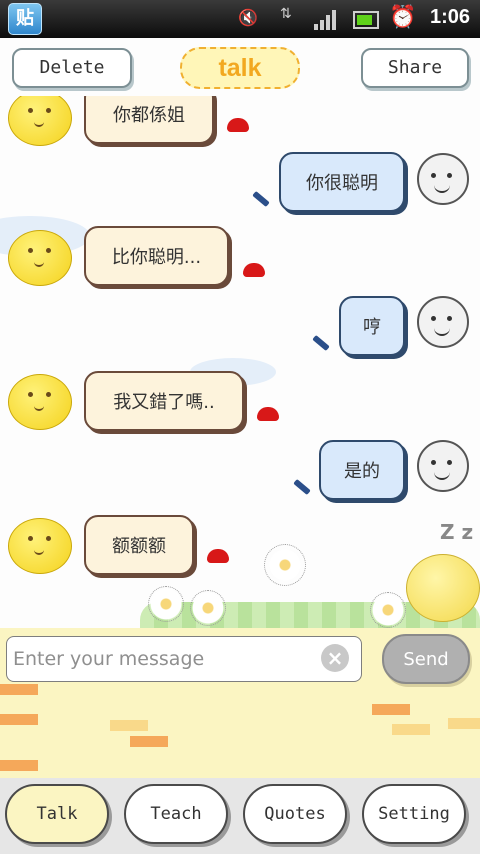  What do you see at coordinates (415, 68) in the screenshot?
I see `share-button: Share` at bounding box center [415, 68].